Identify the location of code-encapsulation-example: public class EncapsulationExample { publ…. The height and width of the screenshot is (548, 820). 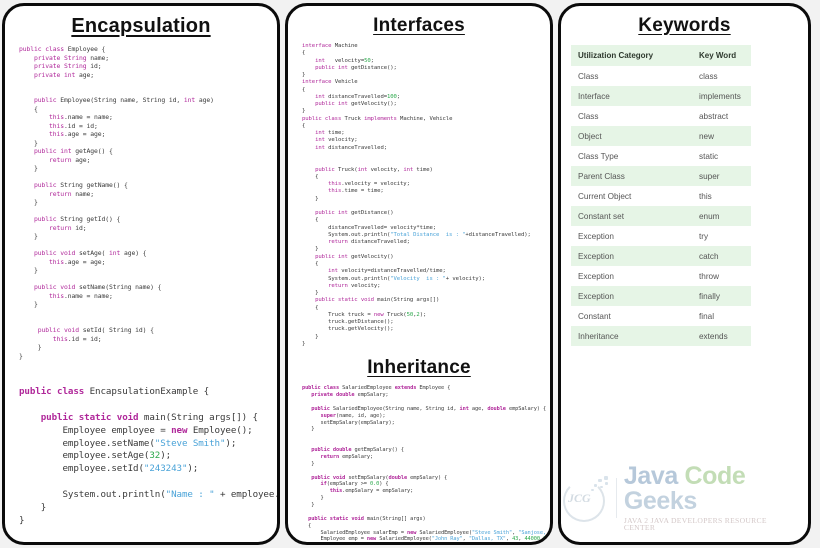
(149, 456).